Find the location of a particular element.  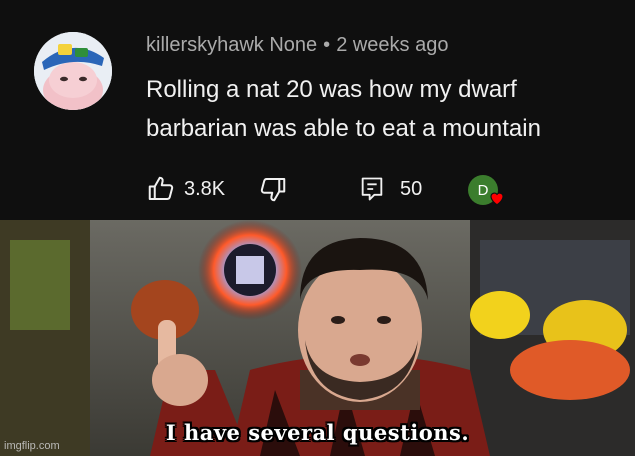

like-button: 3.8K is located at coordinates (185, 189).